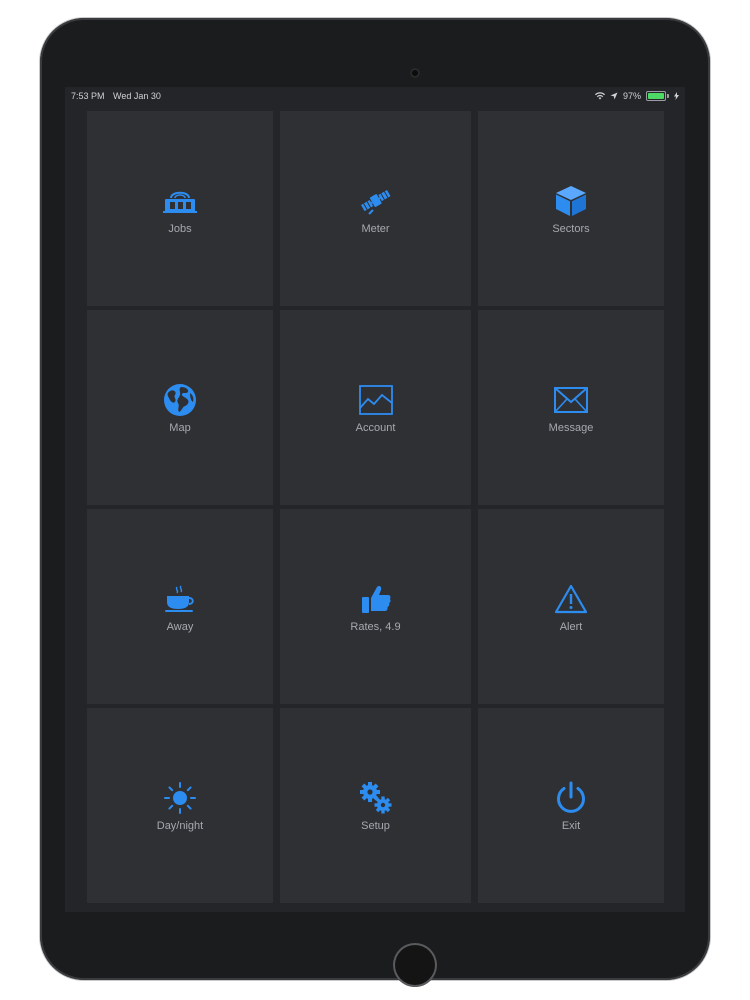 The width and height of the screenshot is (750, 1000). Describe the element at coordinates (571, 825) in the screenshot. I see `tile-label: Exit` at that location.